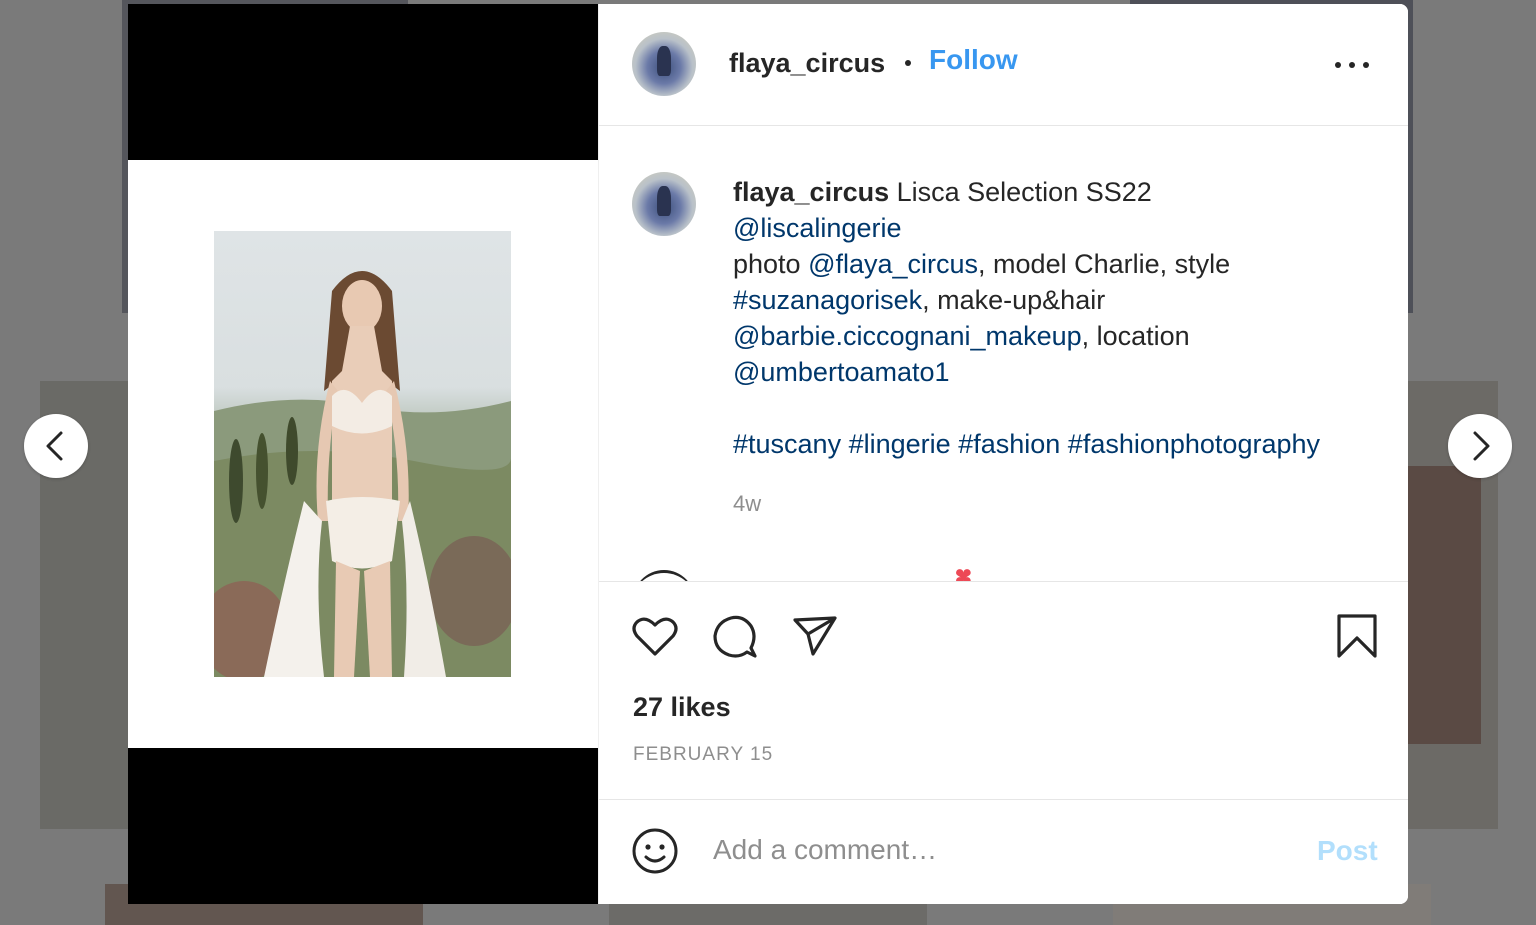 Image resolution: width=1536 pixels, height=925 pixels. I want to click on comment-button, so click(735, 638).